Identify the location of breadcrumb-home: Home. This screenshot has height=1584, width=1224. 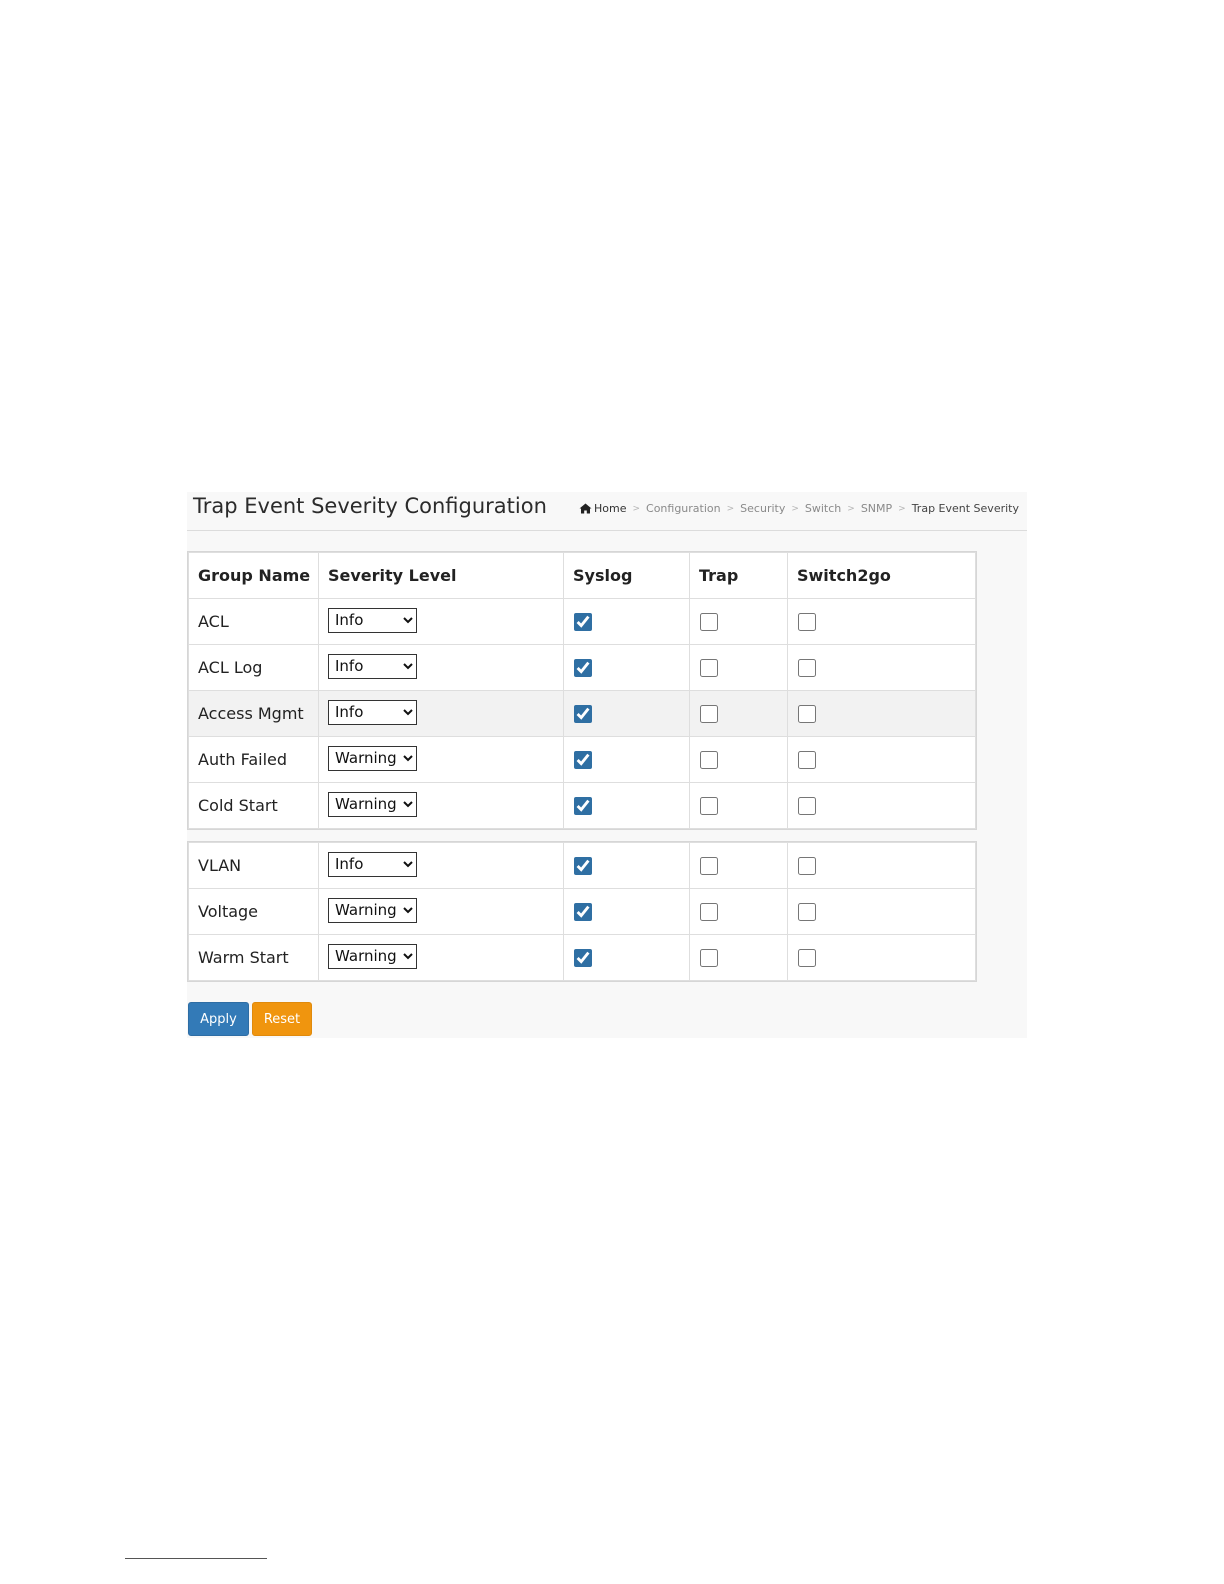
(602, 508).